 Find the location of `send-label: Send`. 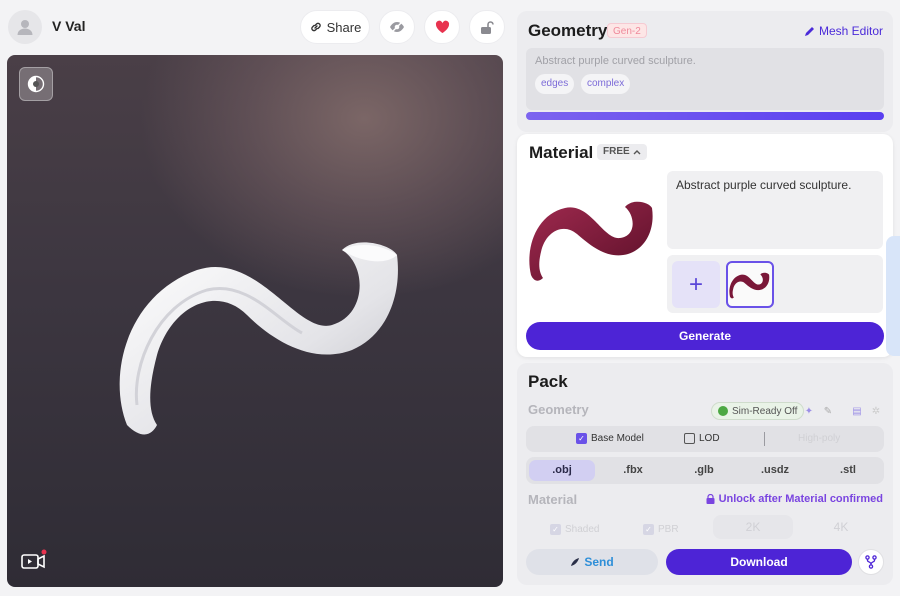

send-label: Send is located at coordinates (599, 562).